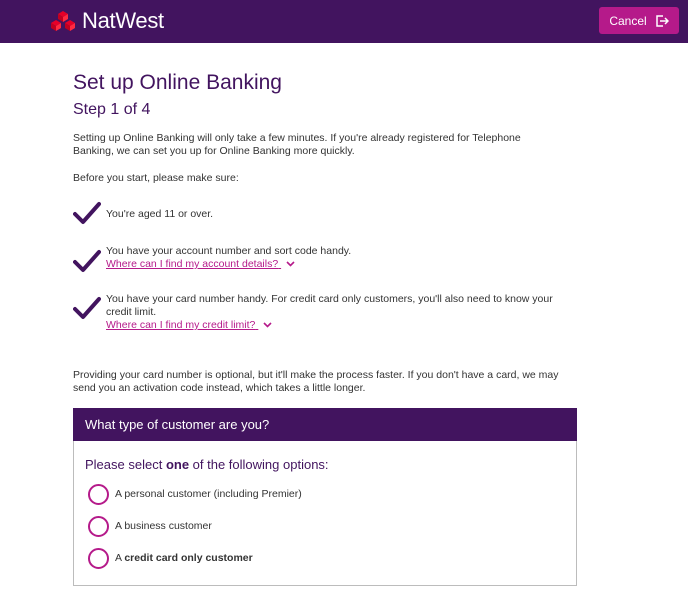 Image resolution: width=688 pixels, height=595 pixels. What do you see at coordinates (344, 21) in the screenshot?
I see `top-bar: NatWest Cancel` at bounding box center [344, 21].